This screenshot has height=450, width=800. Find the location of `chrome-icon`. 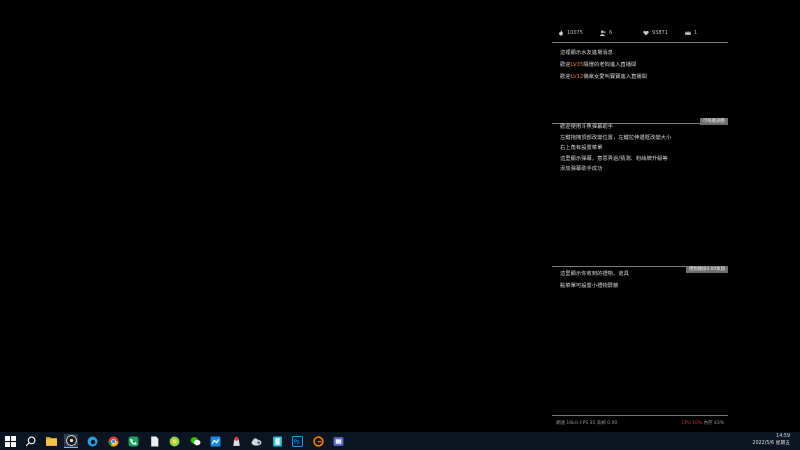

chrome-icon is located at coordinates (113, 441).